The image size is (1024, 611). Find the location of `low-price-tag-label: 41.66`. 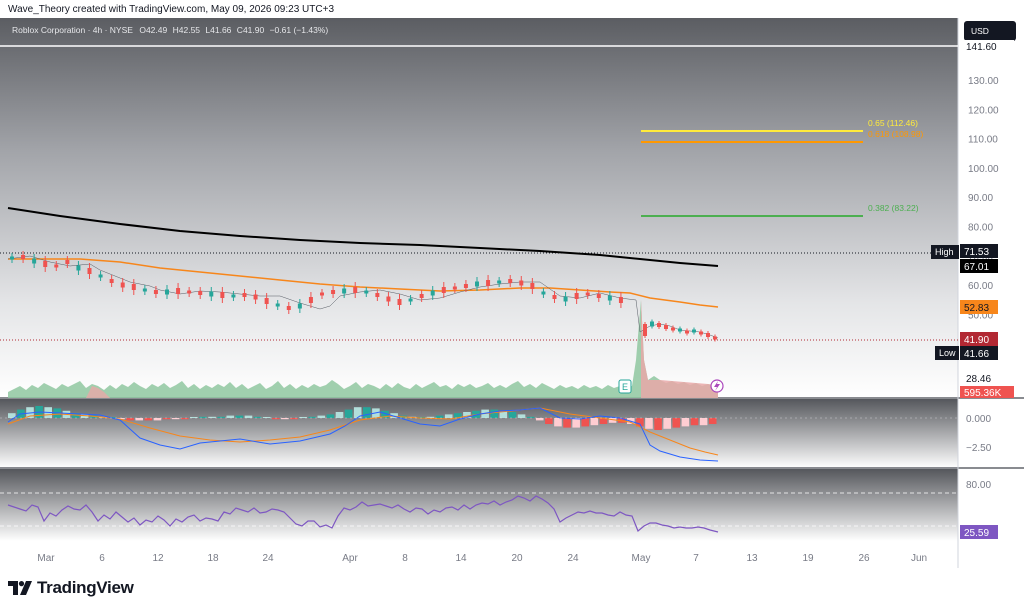

low-price-tag-label: 41.66 is located at coordinates (976, 354).